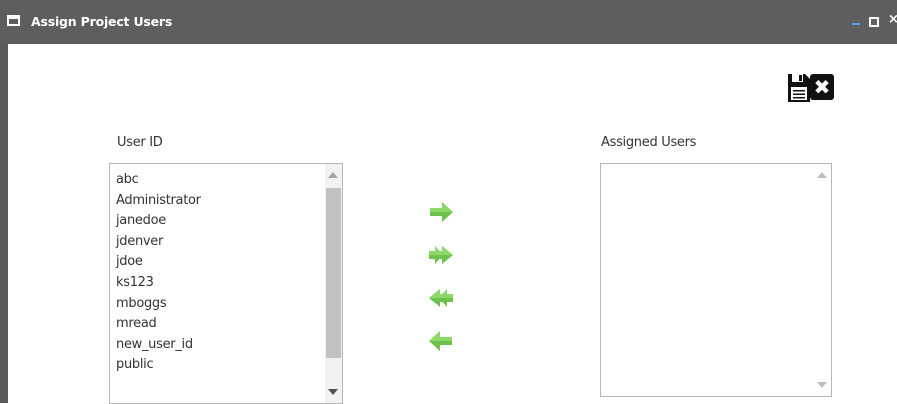 The width and height of the screenshot is (897, 404). I want to click on list-item: jdoe, so click(158, 262).